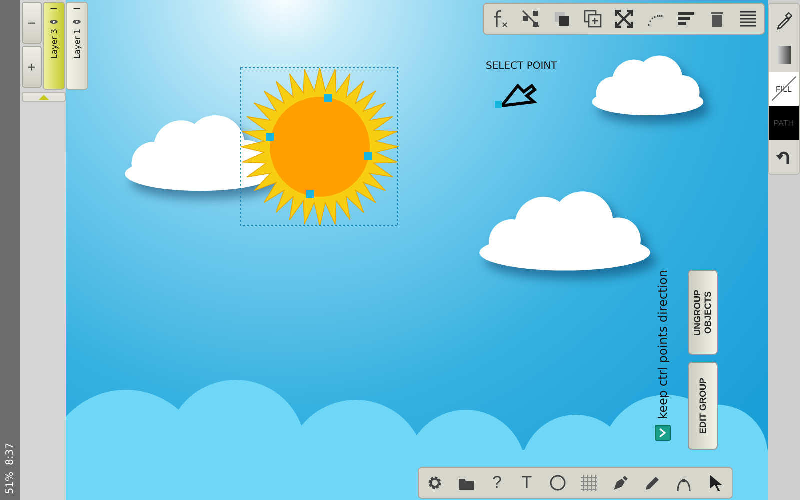  Describe the element at coordinates (531, 19) in the screenshot. I see `unlink-nodes-icon` at that location.